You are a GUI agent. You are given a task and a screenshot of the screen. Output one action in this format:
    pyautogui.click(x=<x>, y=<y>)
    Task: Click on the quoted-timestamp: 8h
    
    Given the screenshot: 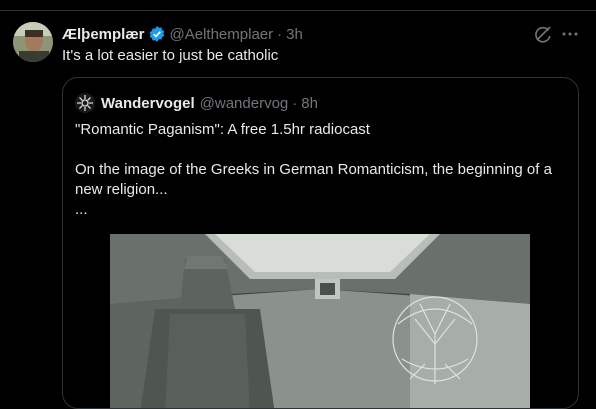 What is the action you would take?
    pyautogui.click(x=309, y=103)
    